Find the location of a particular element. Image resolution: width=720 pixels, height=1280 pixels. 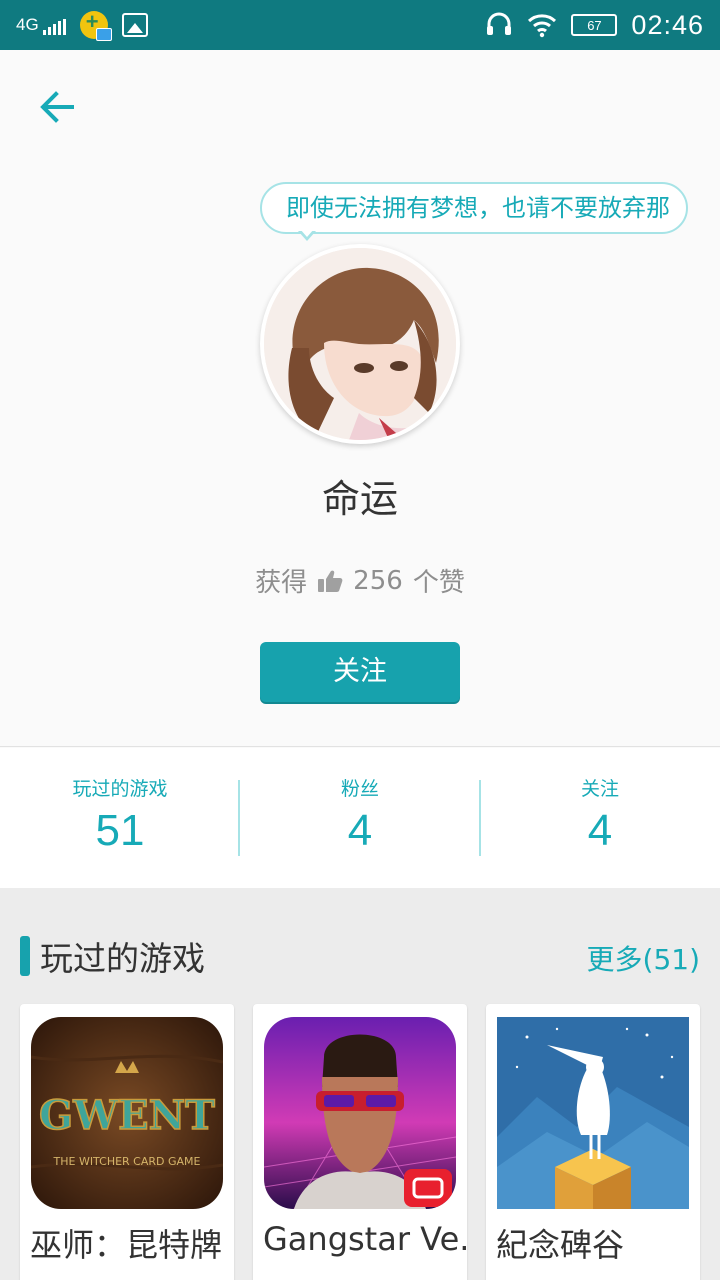

signal-indicator: 4G is located at coordinates (41, 25).